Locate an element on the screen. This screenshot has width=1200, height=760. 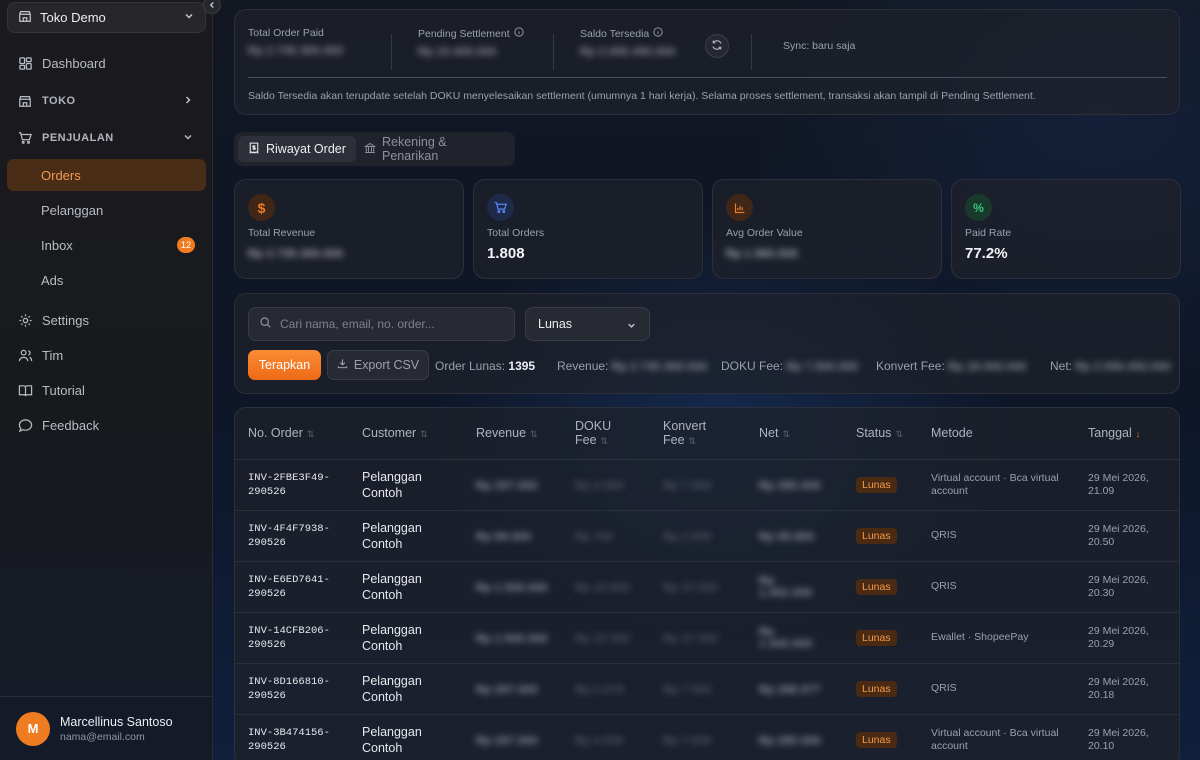
order-number: INV-E6ED7641-290526 is located at coordinates (292, 587).